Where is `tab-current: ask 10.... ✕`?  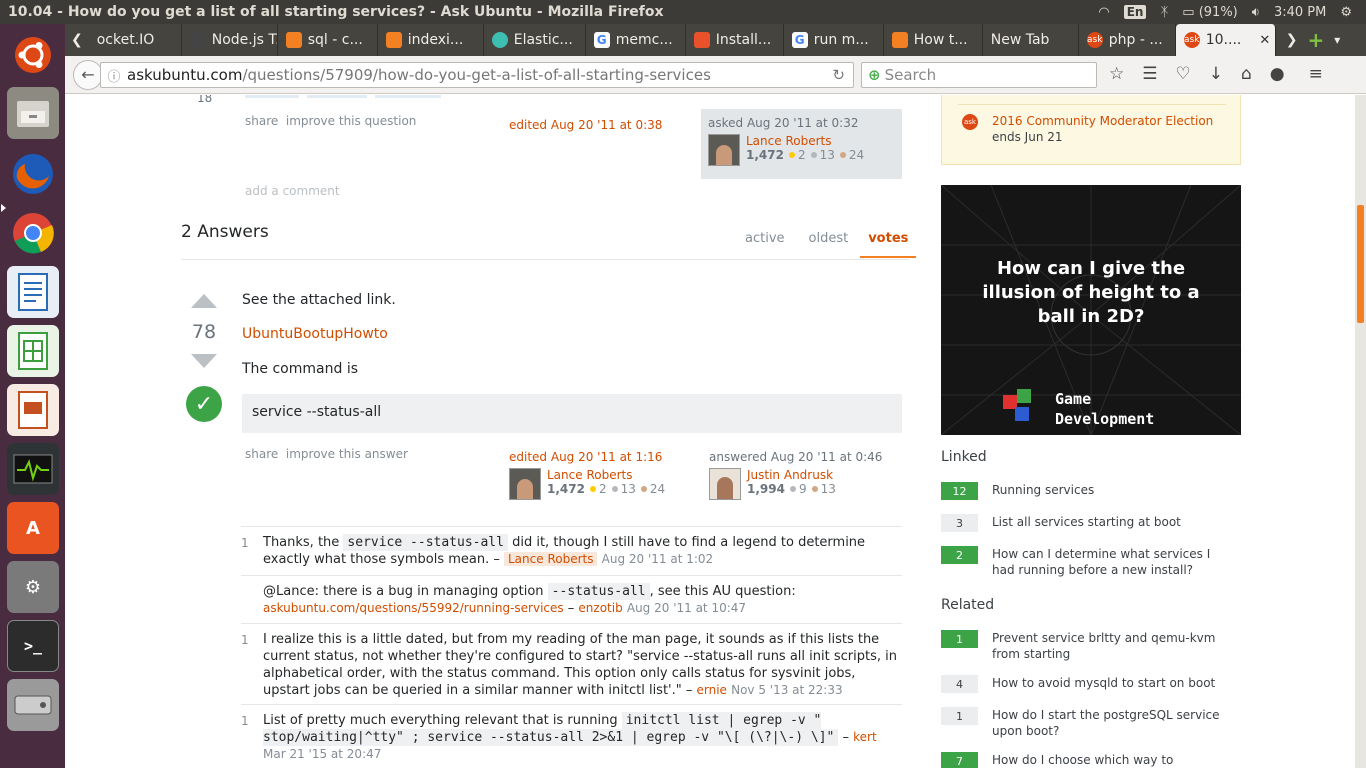 tab-current: ask 10.... ✕ is located at coordinates (1225, 40).